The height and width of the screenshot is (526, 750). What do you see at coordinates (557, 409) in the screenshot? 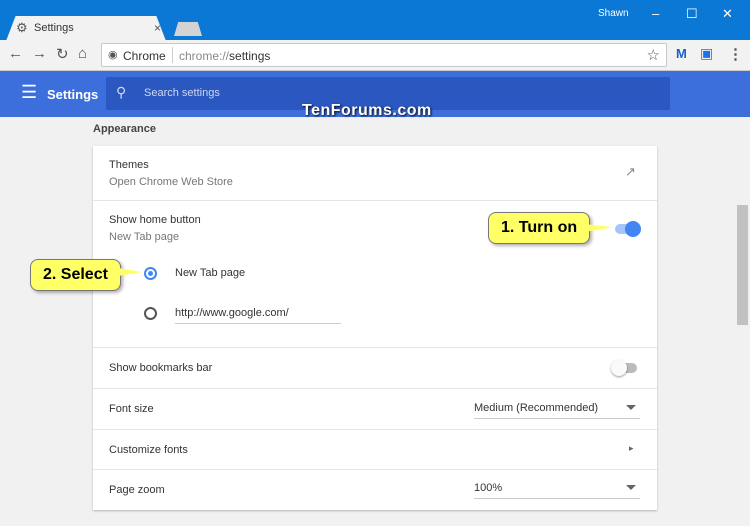
I see `font-size-select: Medium (Recommended)` at bounding box center [557, 409].